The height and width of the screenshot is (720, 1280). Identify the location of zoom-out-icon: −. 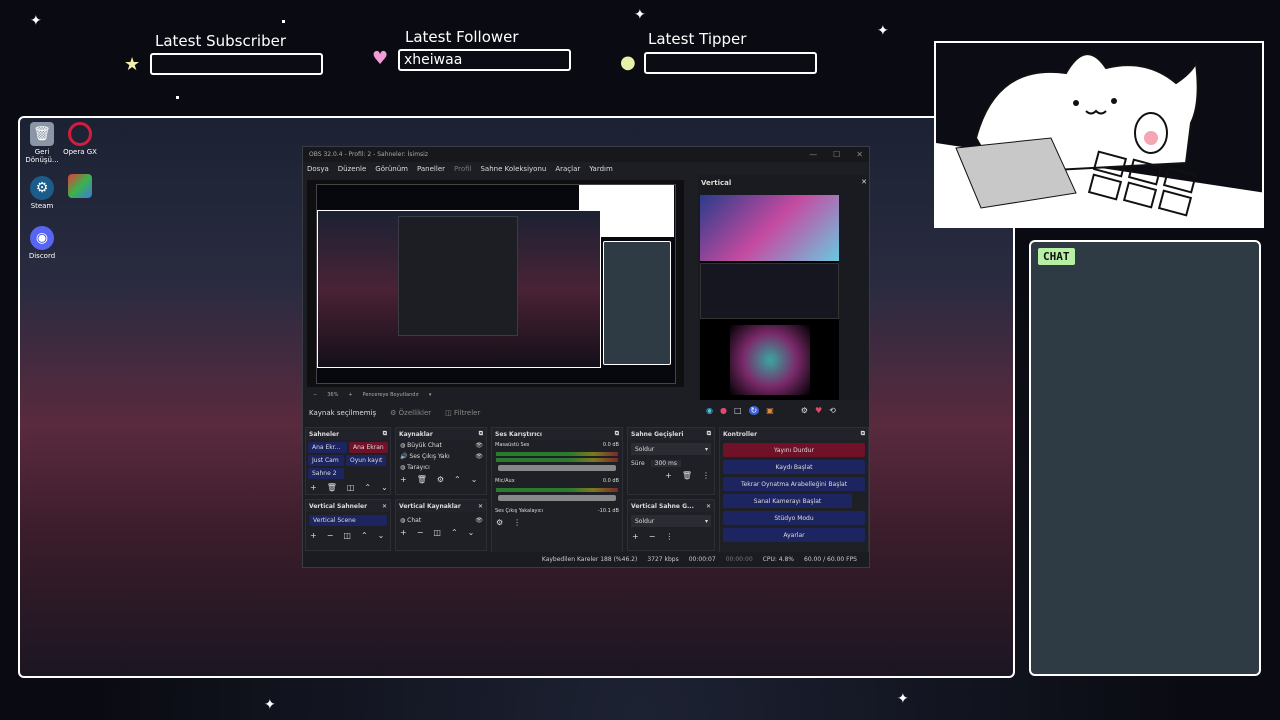
(315, 395).